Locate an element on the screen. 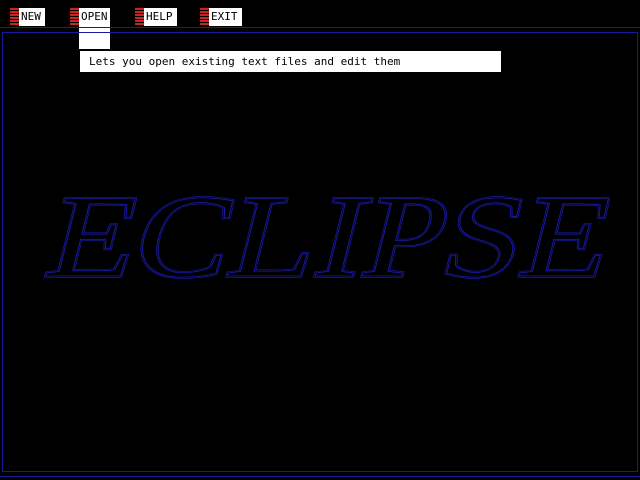 The height and width of the screenshot is (480, 640). menu-help-button: HELP is located at coordinates (156, 17).